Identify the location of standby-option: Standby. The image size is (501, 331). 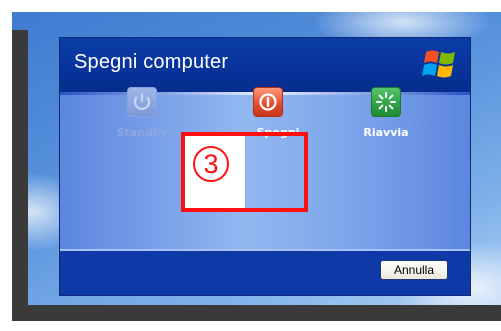
(142, 113).